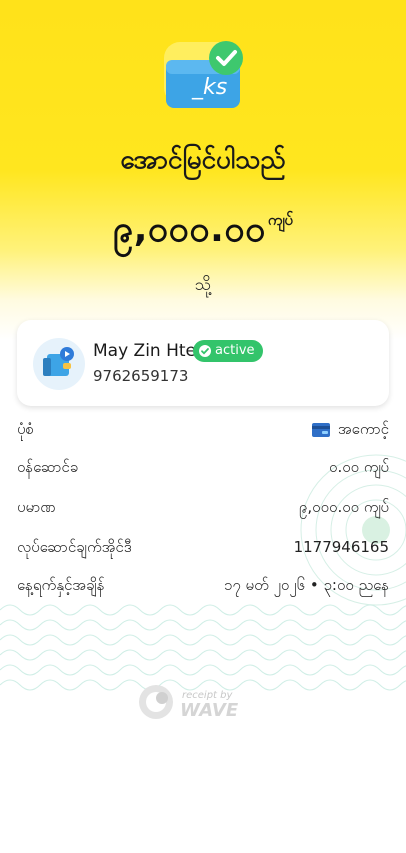 The image size is (406, 853). Describe the element at coordinates (235, 350) in the screenshot. I see `badge-label: active` at that location.